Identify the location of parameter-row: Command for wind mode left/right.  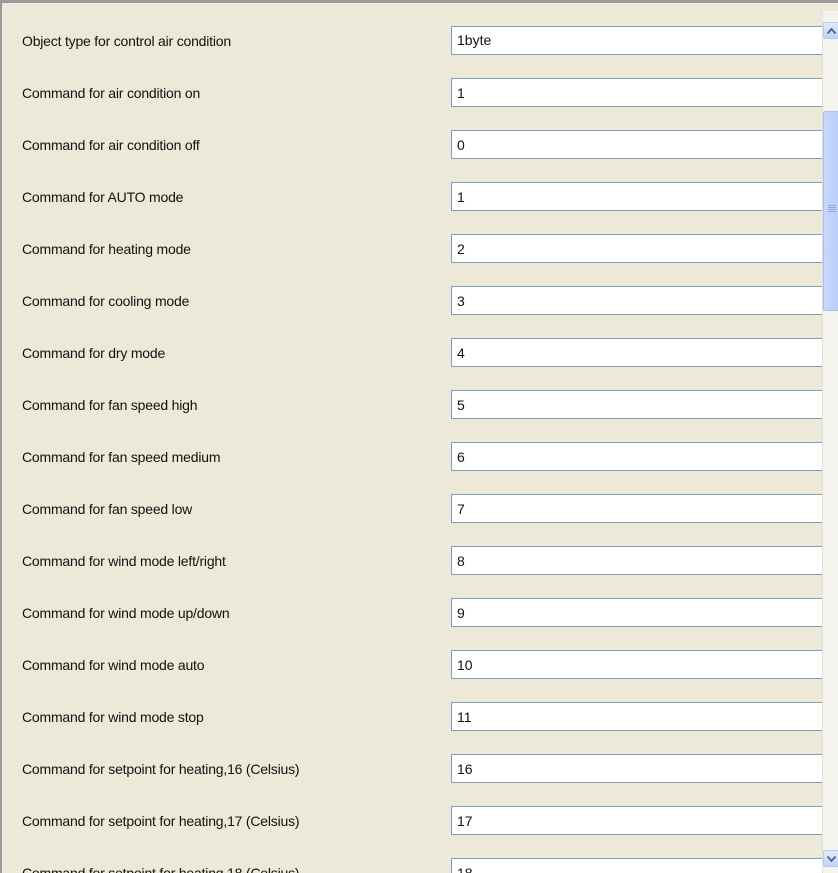
(416, 557).